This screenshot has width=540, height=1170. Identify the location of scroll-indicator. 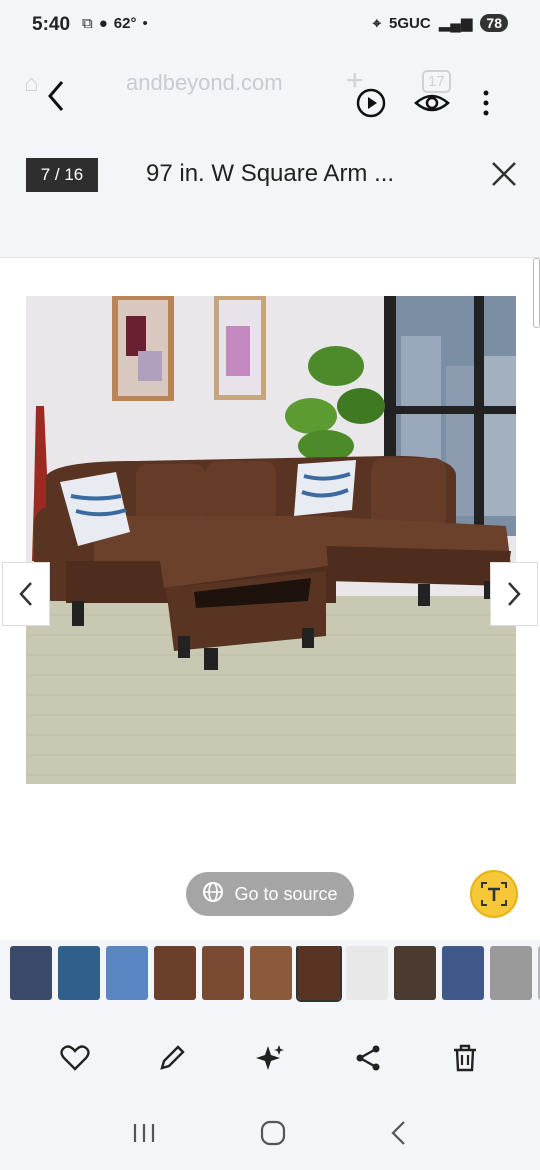
(536, 293).